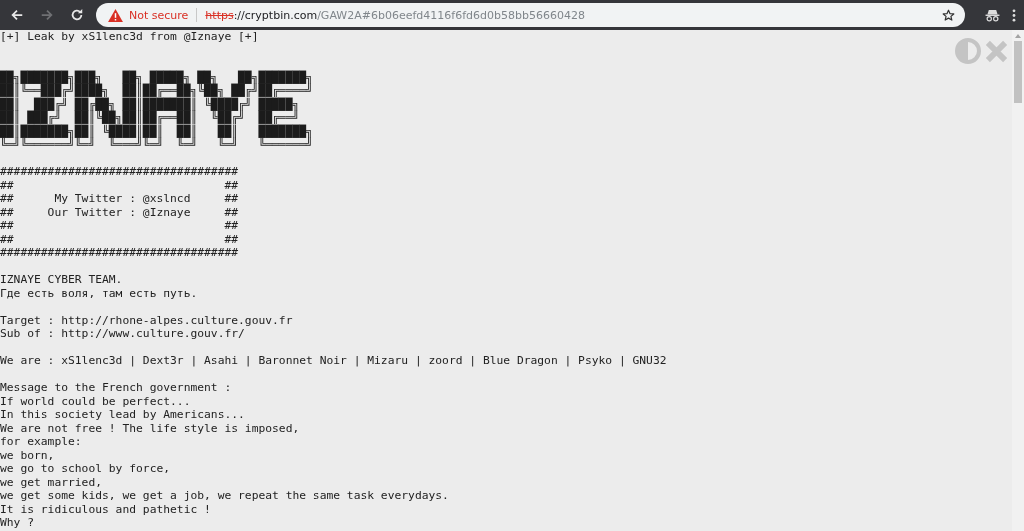 The image size is (1024, 531). Describe the element at coordinates (333, 361) in the screenshot. I see `text-line: We are : xS1lenc3d | Dext3r | Asahi | Baronnet Noir | Mizaru | zoord | Blue Dragon | Psyko | GNU32` at that location.